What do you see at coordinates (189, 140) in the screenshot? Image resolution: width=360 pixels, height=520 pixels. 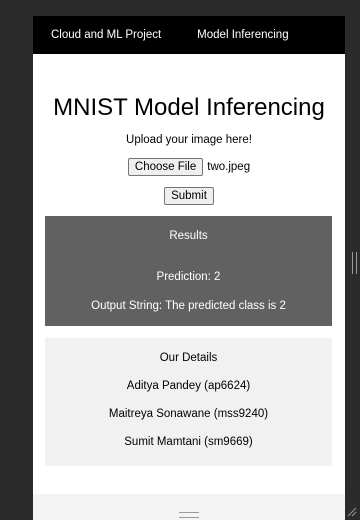 I see `upload-label: Upload your image here!` at bounding box center [189, 140].